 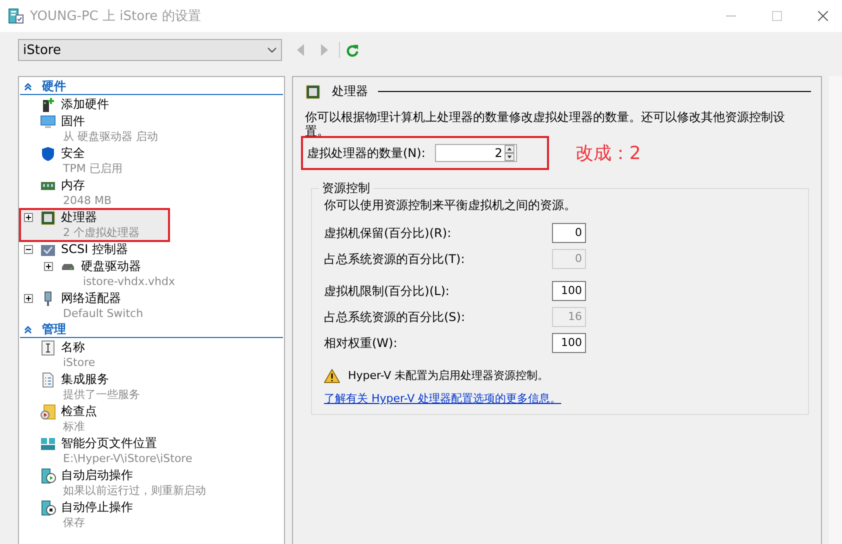 What do you see at coordinates (85, 104) in the screenshot?
I see `item-name: 添加硬件` at bounding box center [85, 104].